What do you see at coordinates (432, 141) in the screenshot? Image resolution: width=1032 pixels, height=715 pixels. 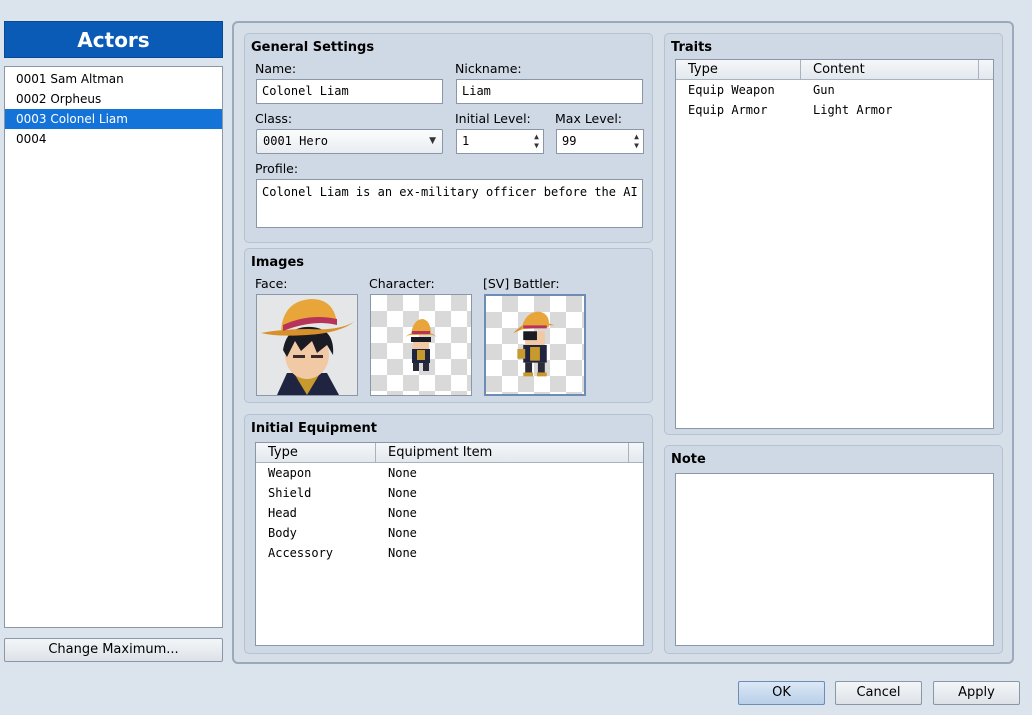 I see `chevron-down-icon: ▼` at bounding box center [432, 141].